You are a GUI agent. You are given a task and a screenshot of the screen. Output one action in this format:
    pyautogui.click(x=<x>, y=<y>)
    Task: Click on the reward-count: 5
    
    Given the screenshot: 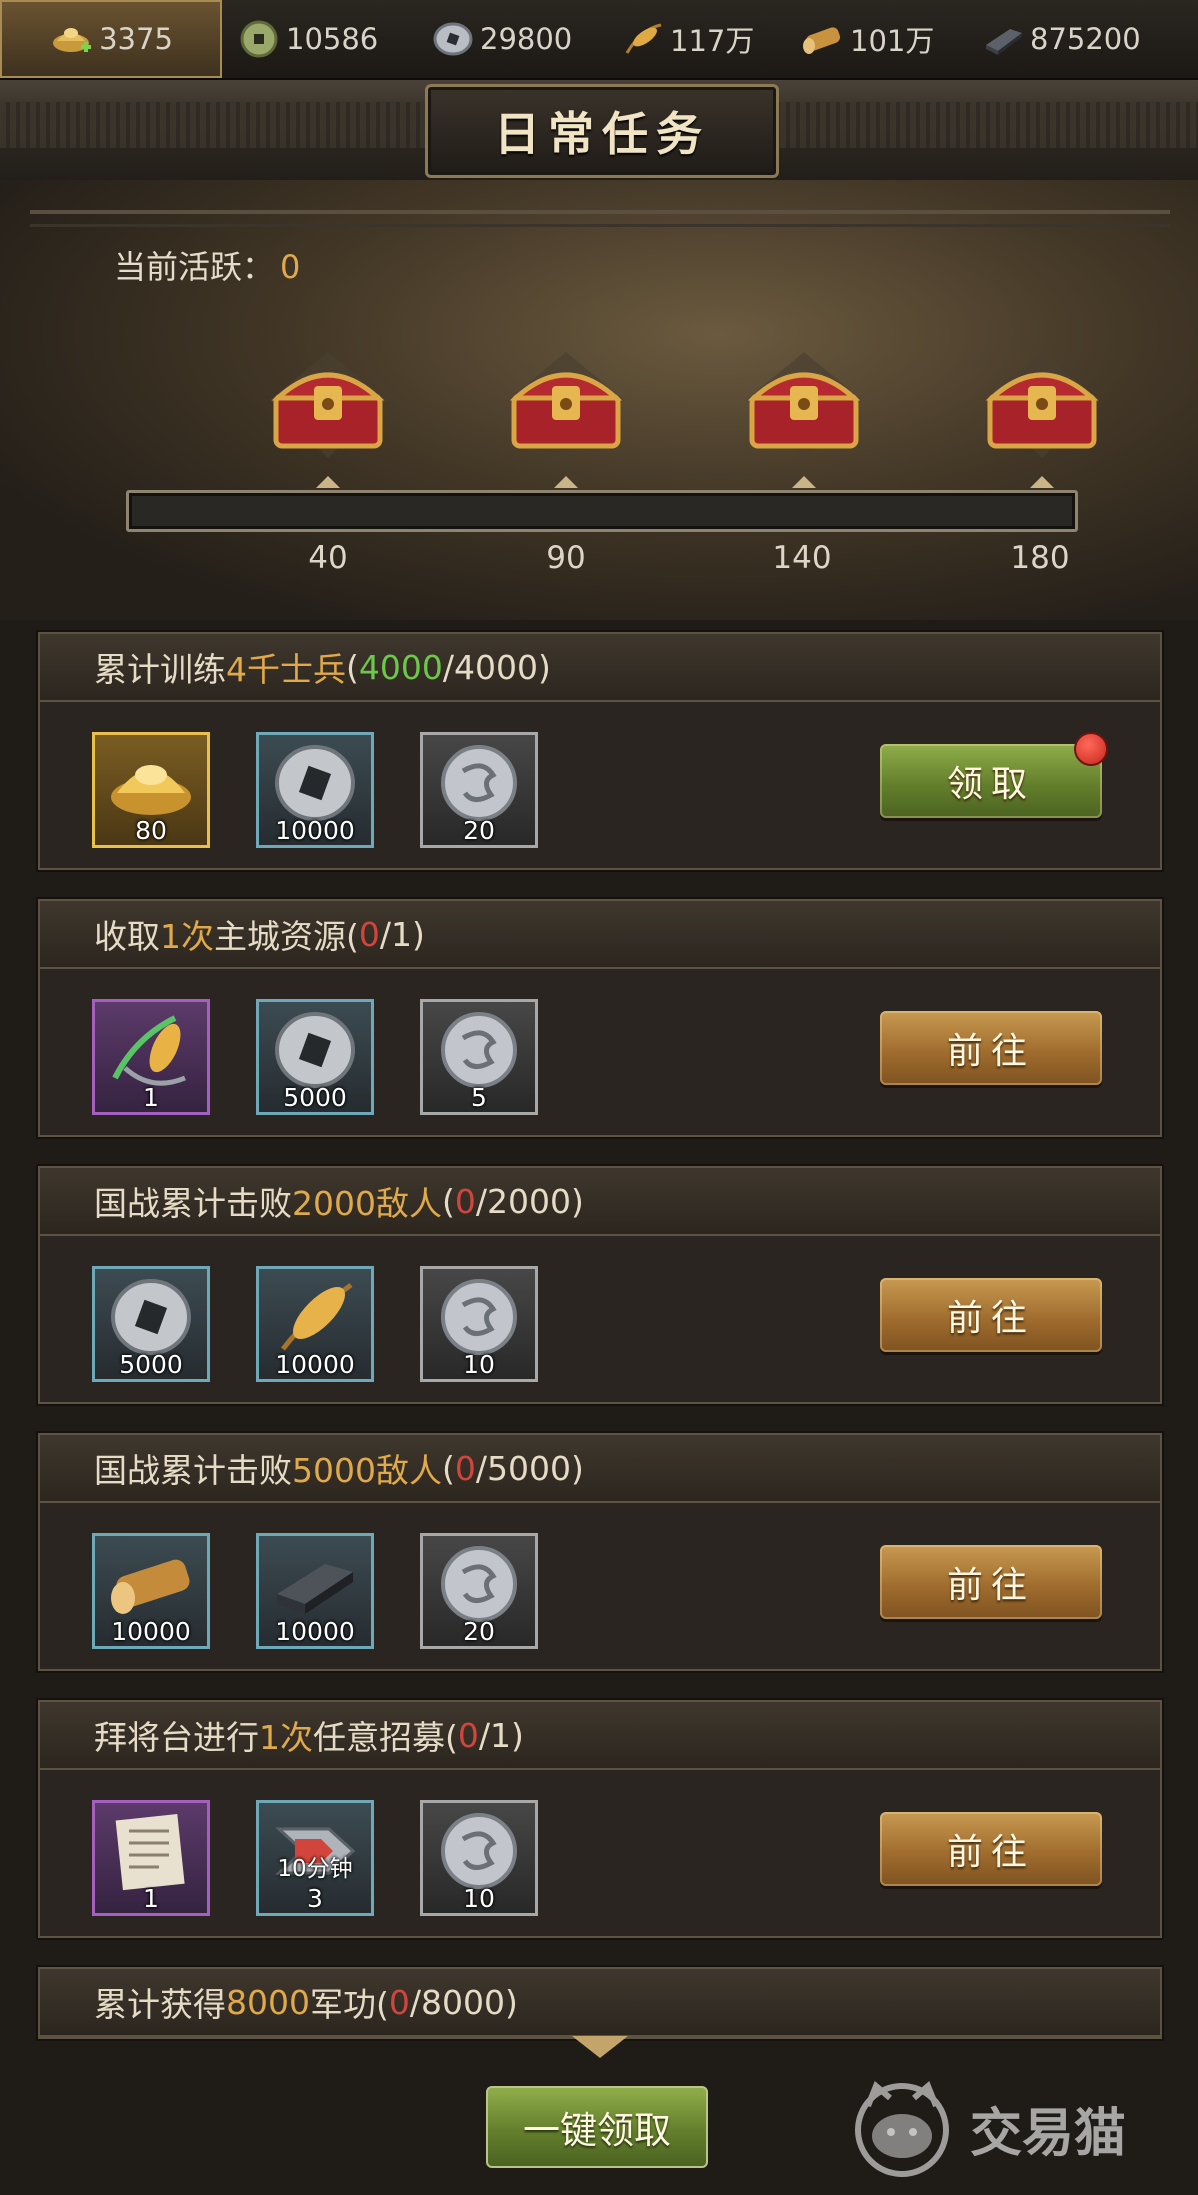 What is the action you would take?
    pyautogui.click(x=479, y=1097)
    